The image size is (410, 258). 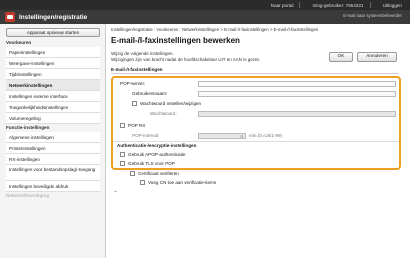 I want to click on pop-server-label: POP-server:, so click(x=133, y=83).